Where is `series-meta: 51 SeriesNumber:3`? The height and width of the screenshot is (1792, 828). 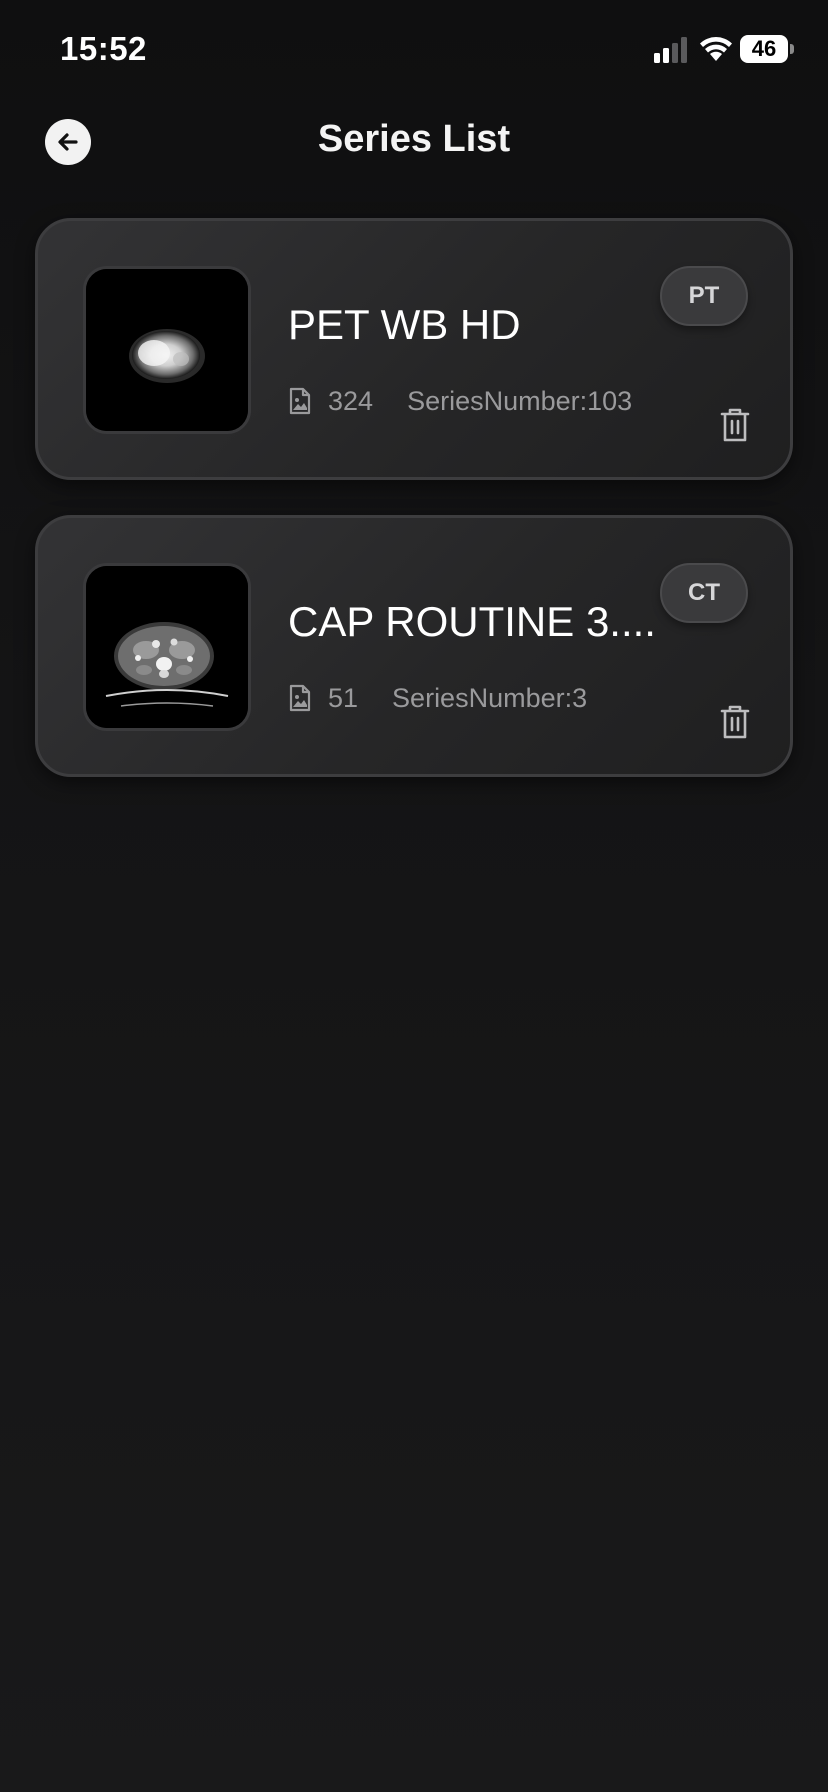
series-meta: 51 SeriesNumber:3 is located at coordinates (437, 698).